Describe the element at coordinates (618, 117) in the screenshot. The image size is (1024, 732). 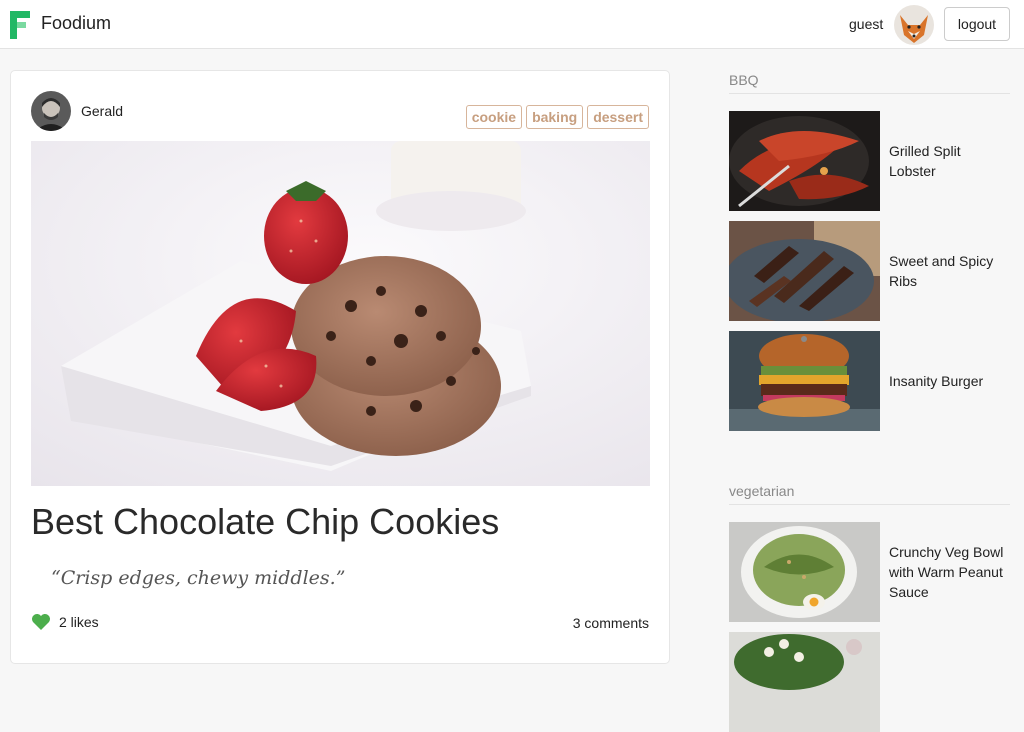
I see `tag-dessert: dessert` at that location.